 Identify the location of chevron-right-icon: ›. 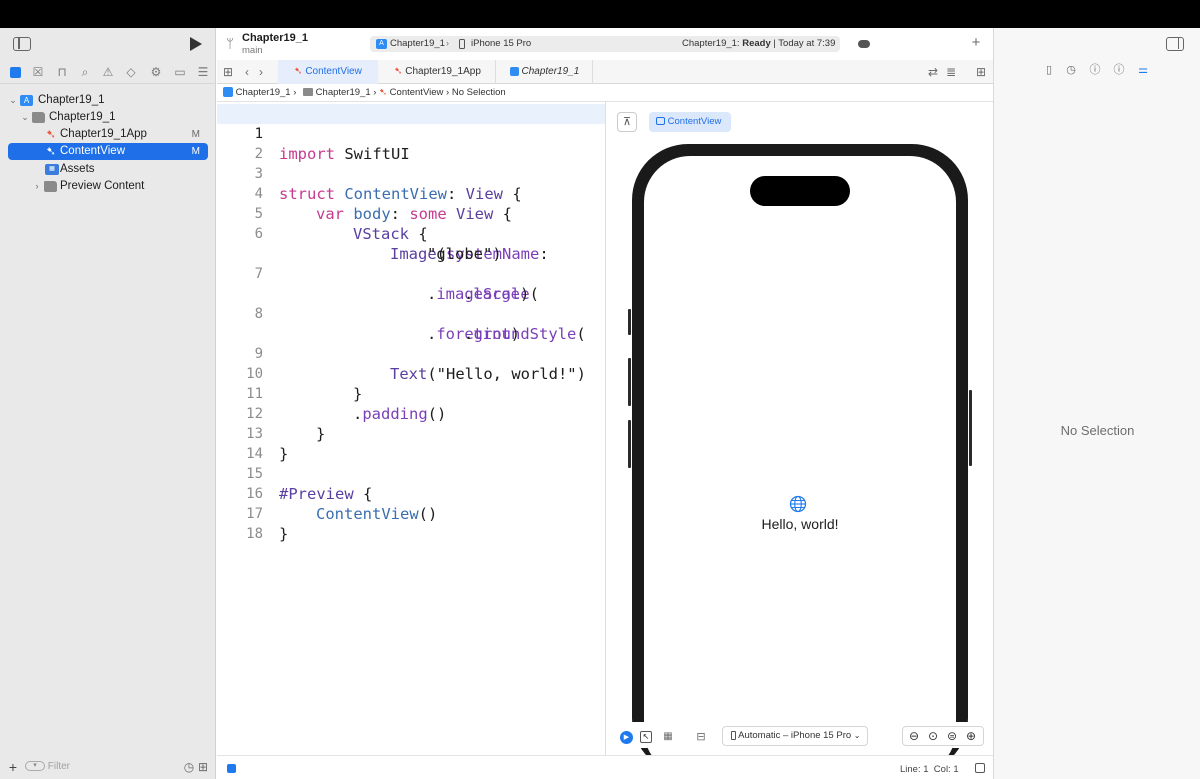
(37, 186).